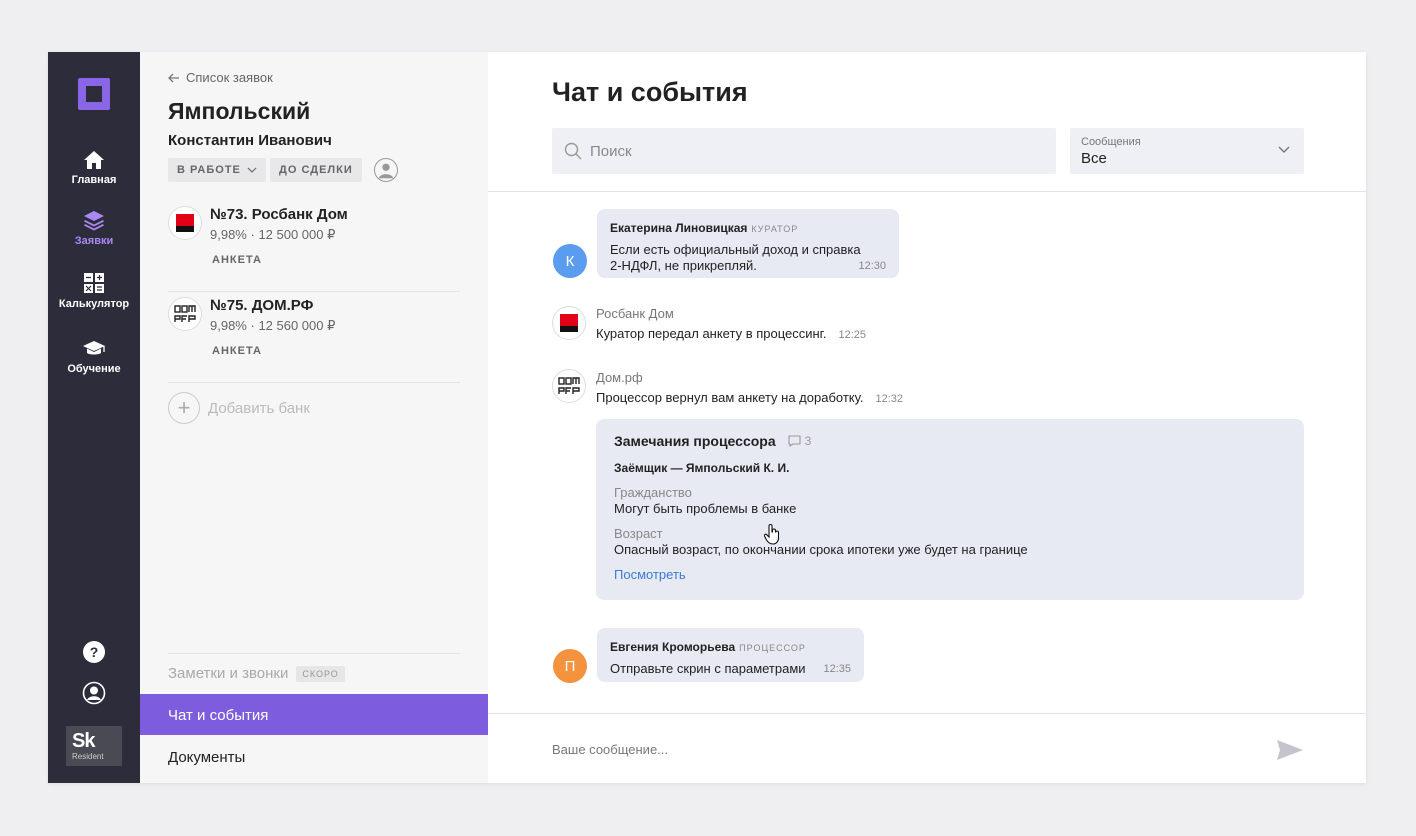 The width and height of the screenshot is (1416, 836). What do you see at coordinates (320, 673) in the screenshot?
I see `soon-badge: СКОРО` at bounding box center [320, 673].